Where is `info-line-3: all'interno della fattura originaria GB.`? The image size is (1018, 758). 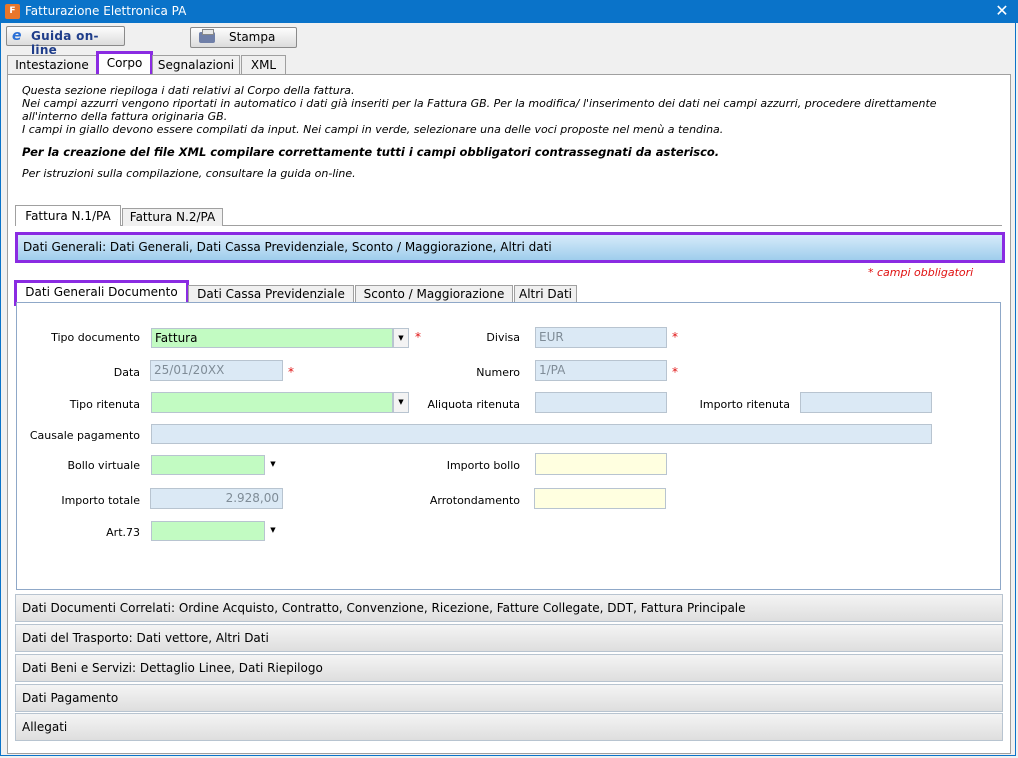 info-line-3: all'interno della fattura originaria GB. is located at coordinates (125, 116).